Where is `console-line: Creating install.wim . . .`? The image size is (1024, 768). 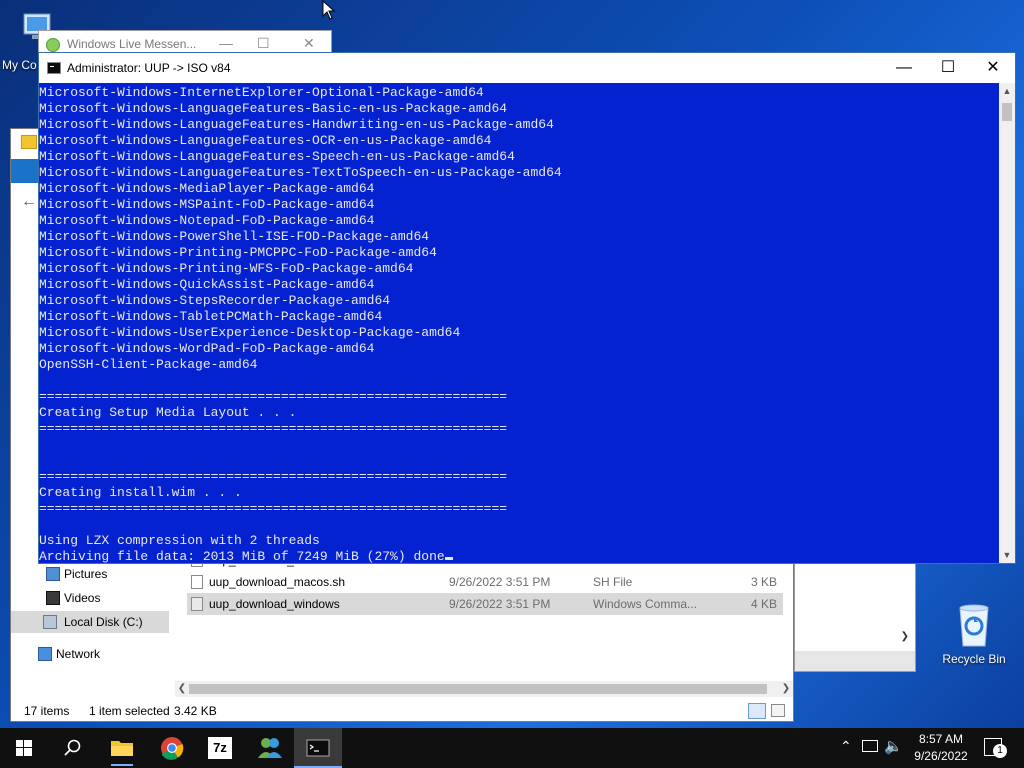
console-line: Creating install.wim . . . is located at coordinates (140, 492).